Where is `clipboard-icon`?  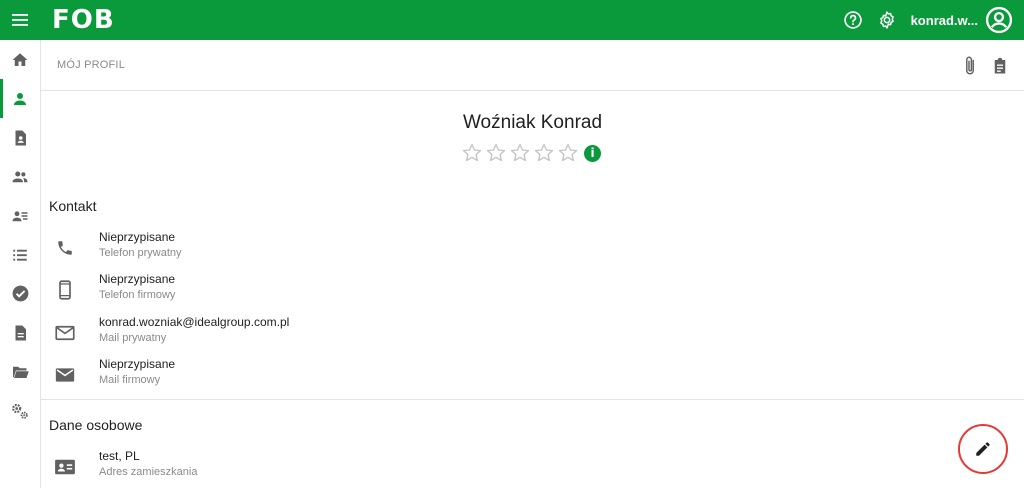 clipboard-icon is located at coordinates (1000, 65).